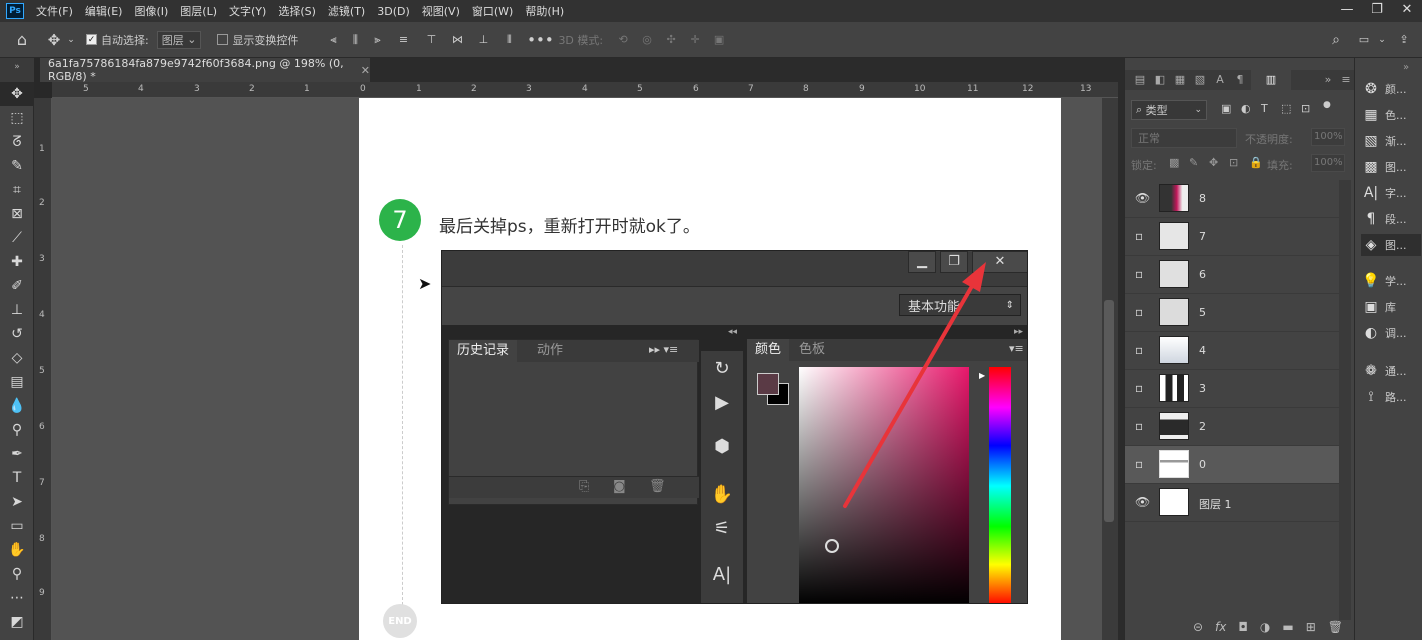  I want to click on tab-history-icon: ▤, so click(1140, 80).